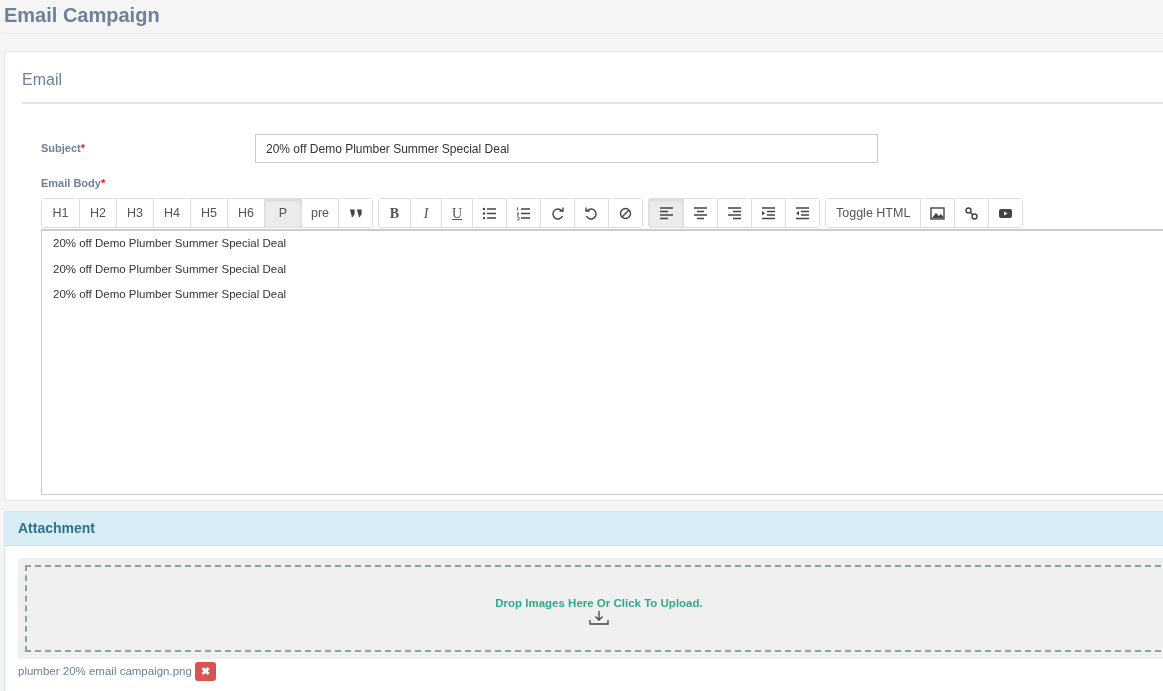 This screenshot has height=691, width=1163. I want to click on outdent-icon, so click(802, 213).